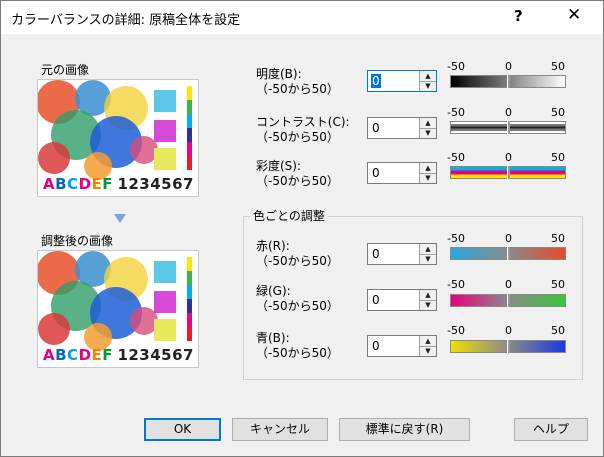 The height and width of the screenshot is (457, 604). What do you see at coordinates (404, 429) in the screenshot?
I see `reset-button: 標準に戻す(R)` at bounding box center [404, 429].